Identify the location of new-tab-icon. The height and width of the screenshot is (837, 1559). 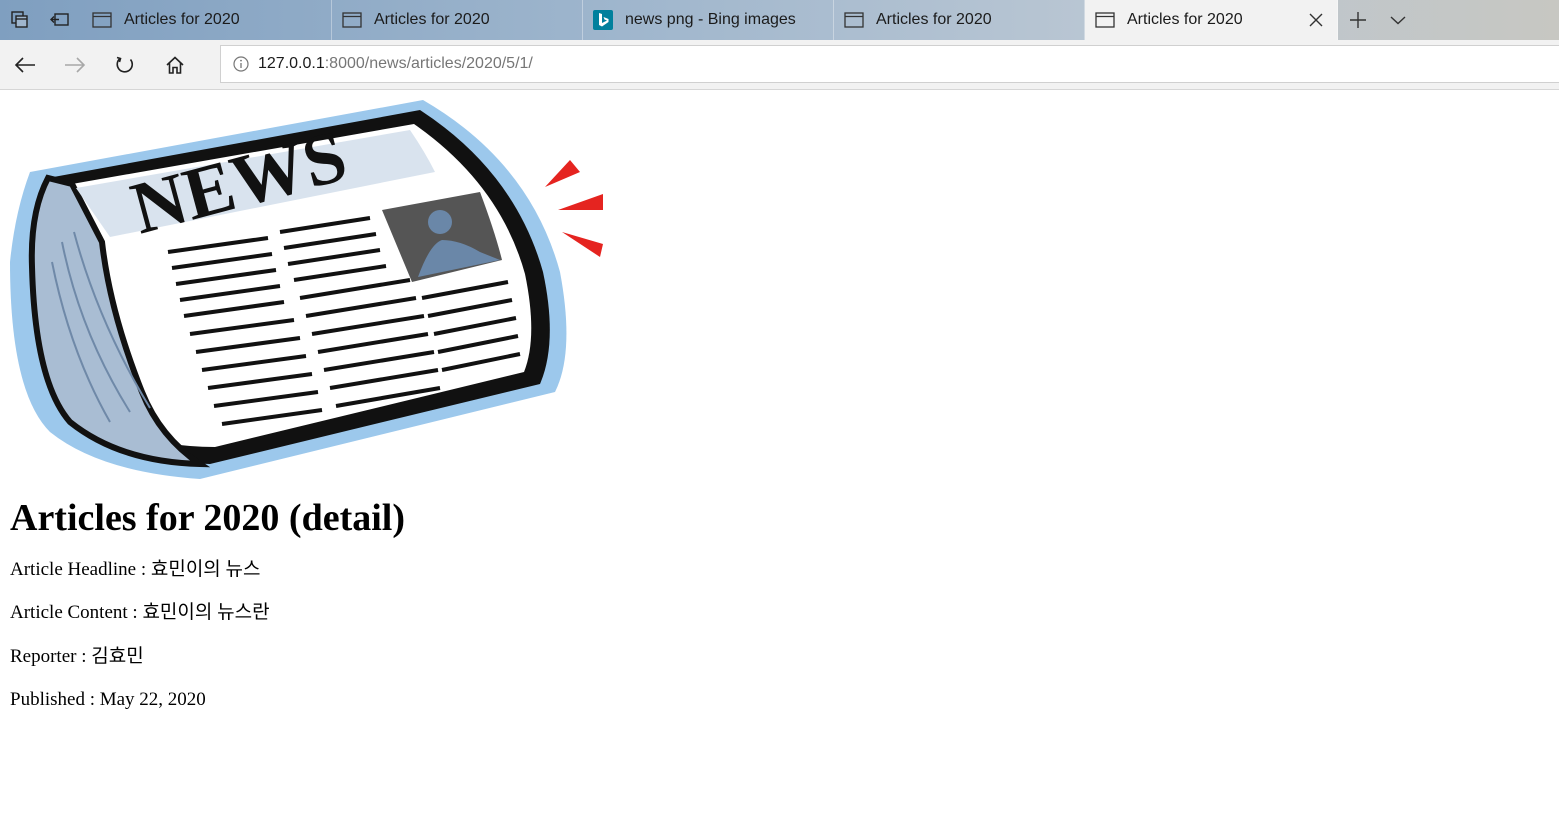
(1358, 20).